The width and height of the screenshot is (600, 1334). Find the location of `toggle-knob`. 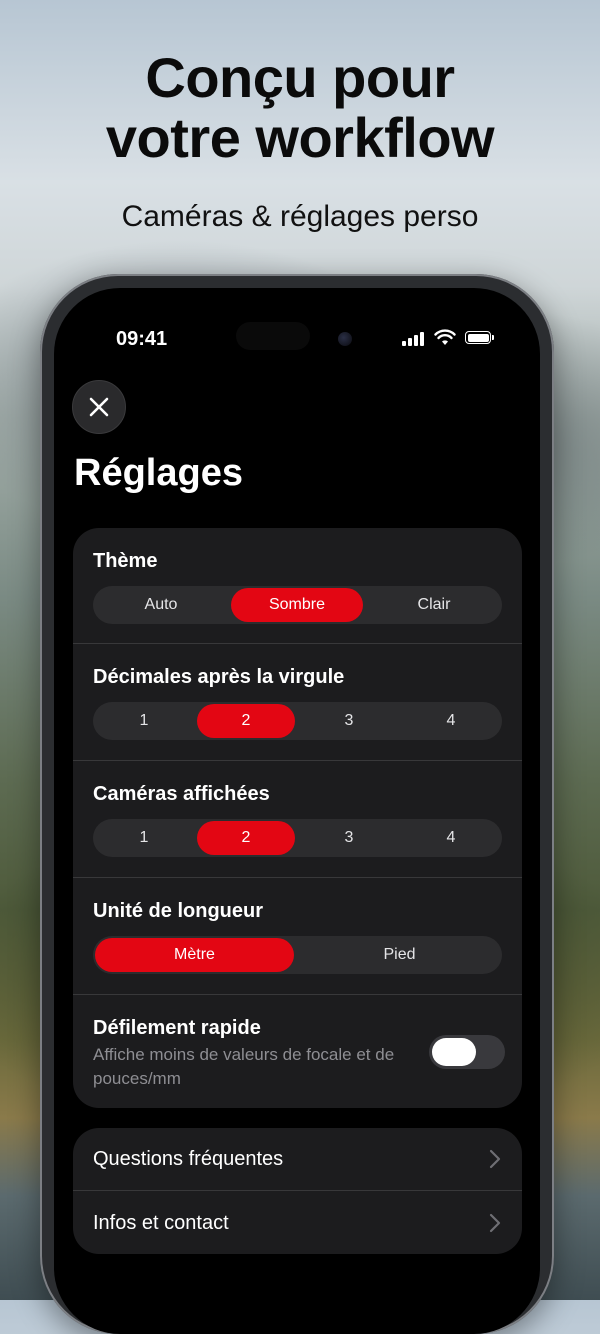

toggle-knob is located at coordinates (454, 1052).